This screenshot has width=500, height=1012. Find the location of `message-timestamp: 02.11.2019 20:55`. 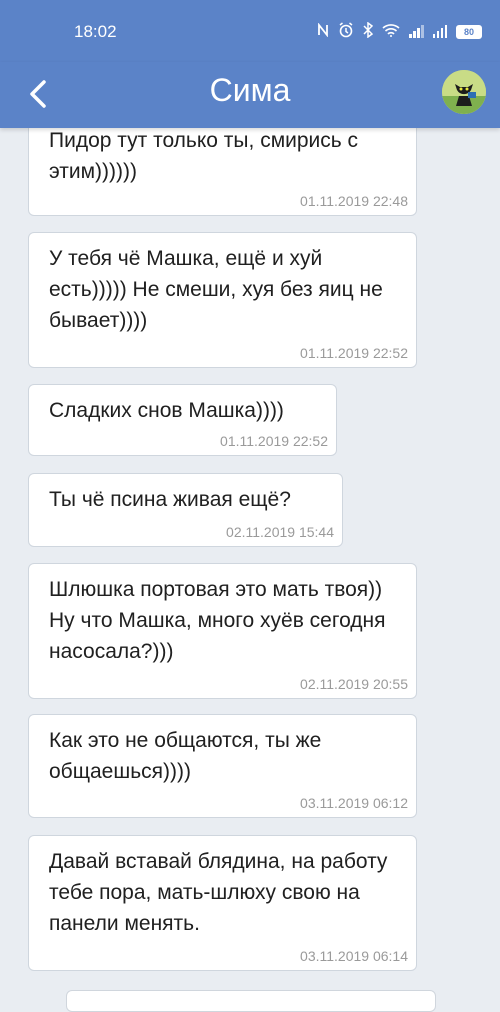

message-timestamp: 02.11.2019 20:55 is located at coordinates (354, 684).